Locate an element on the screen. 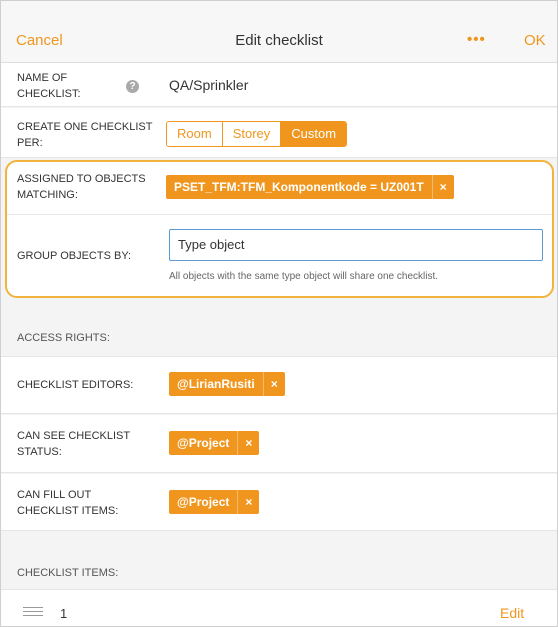  remove-can-fill-icon: × is located at coordinates (248, 502).